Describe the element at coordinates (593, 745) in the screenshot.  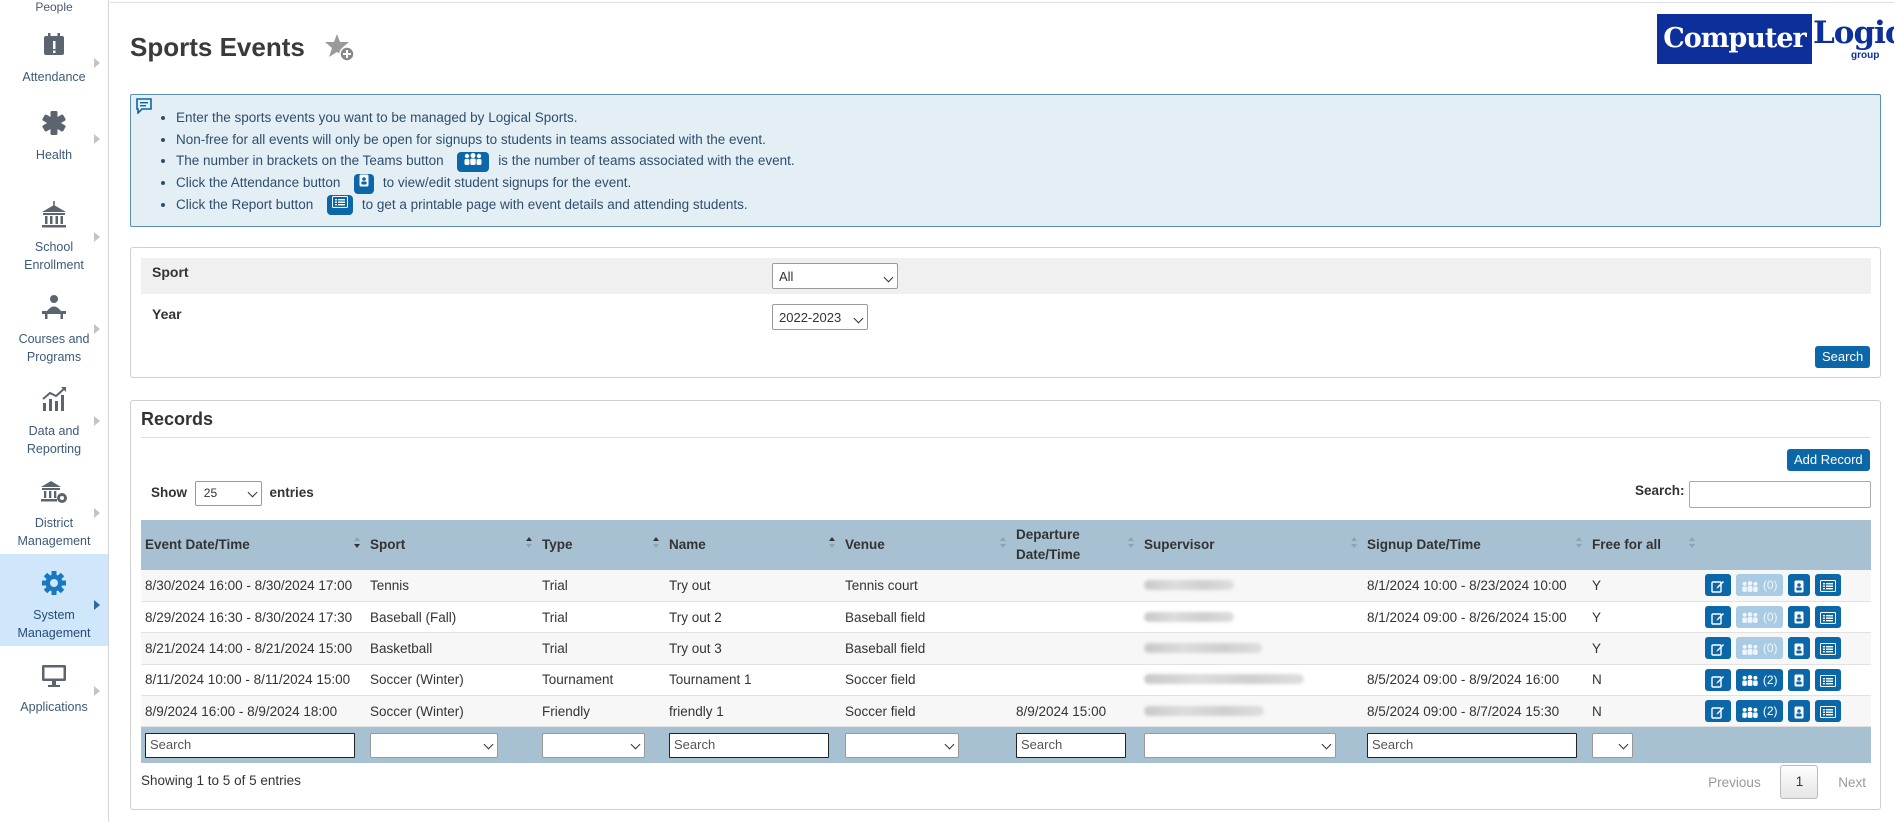
I see `type-column-filter-select` at that location.